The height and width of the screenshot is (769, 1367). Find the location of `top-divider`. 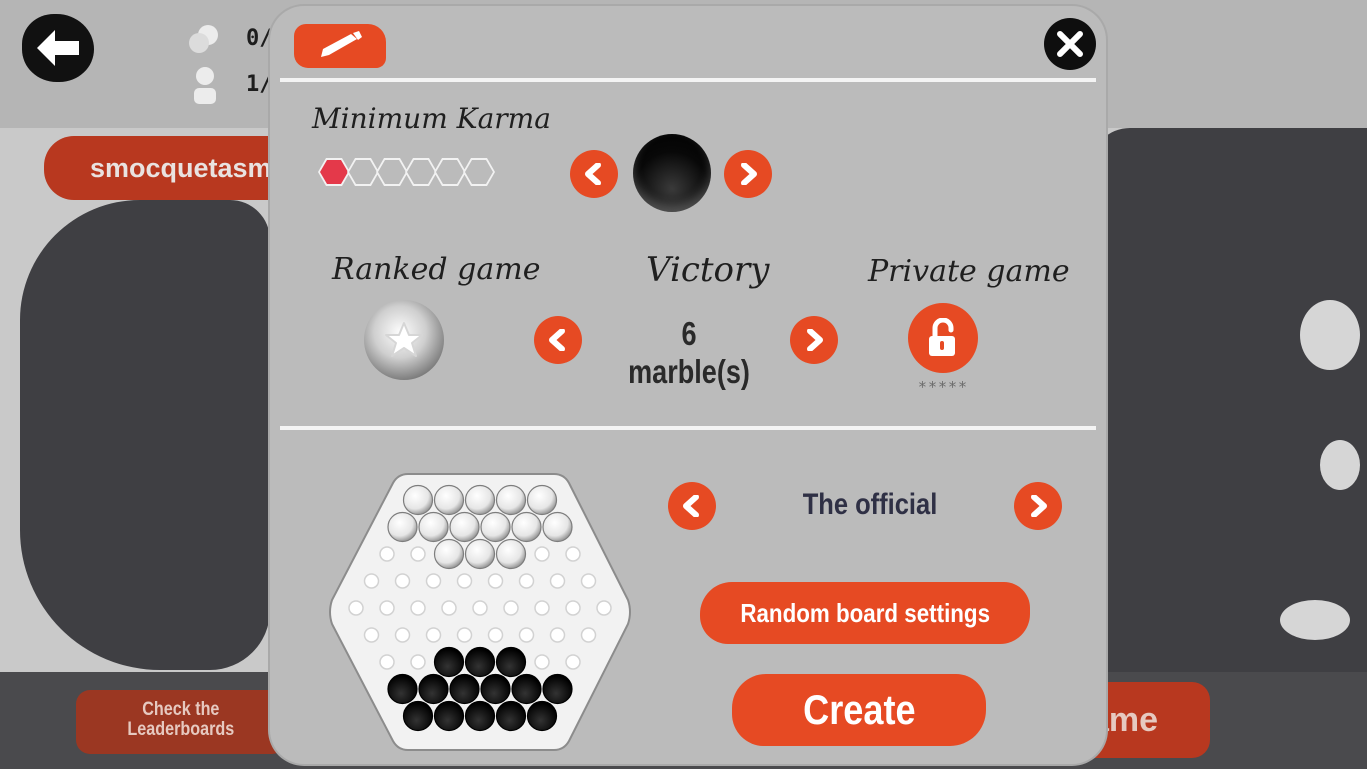

top-divider is located at coordinates (688, 80).